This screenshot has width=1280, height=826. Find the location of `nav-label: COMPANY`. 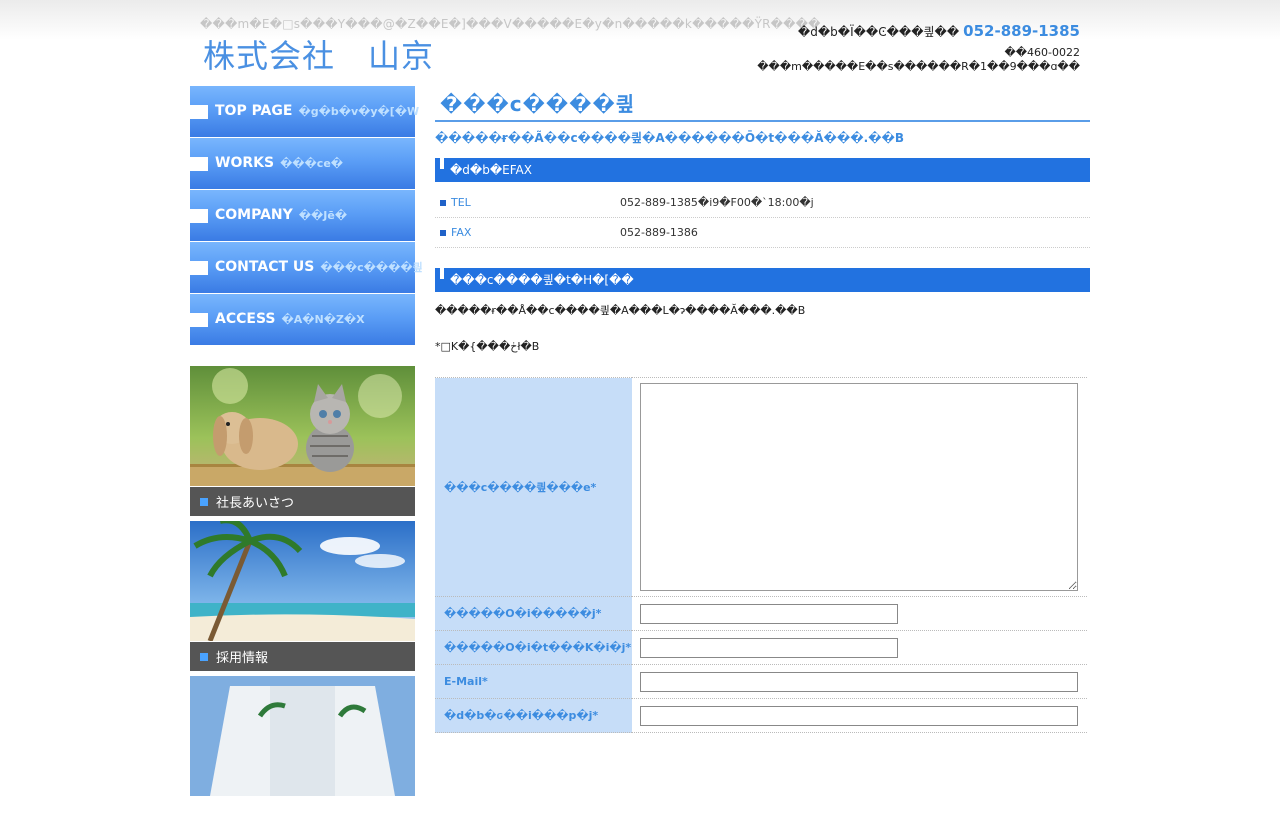

nav-label: COMPANY is located at coordinates (254, 215).